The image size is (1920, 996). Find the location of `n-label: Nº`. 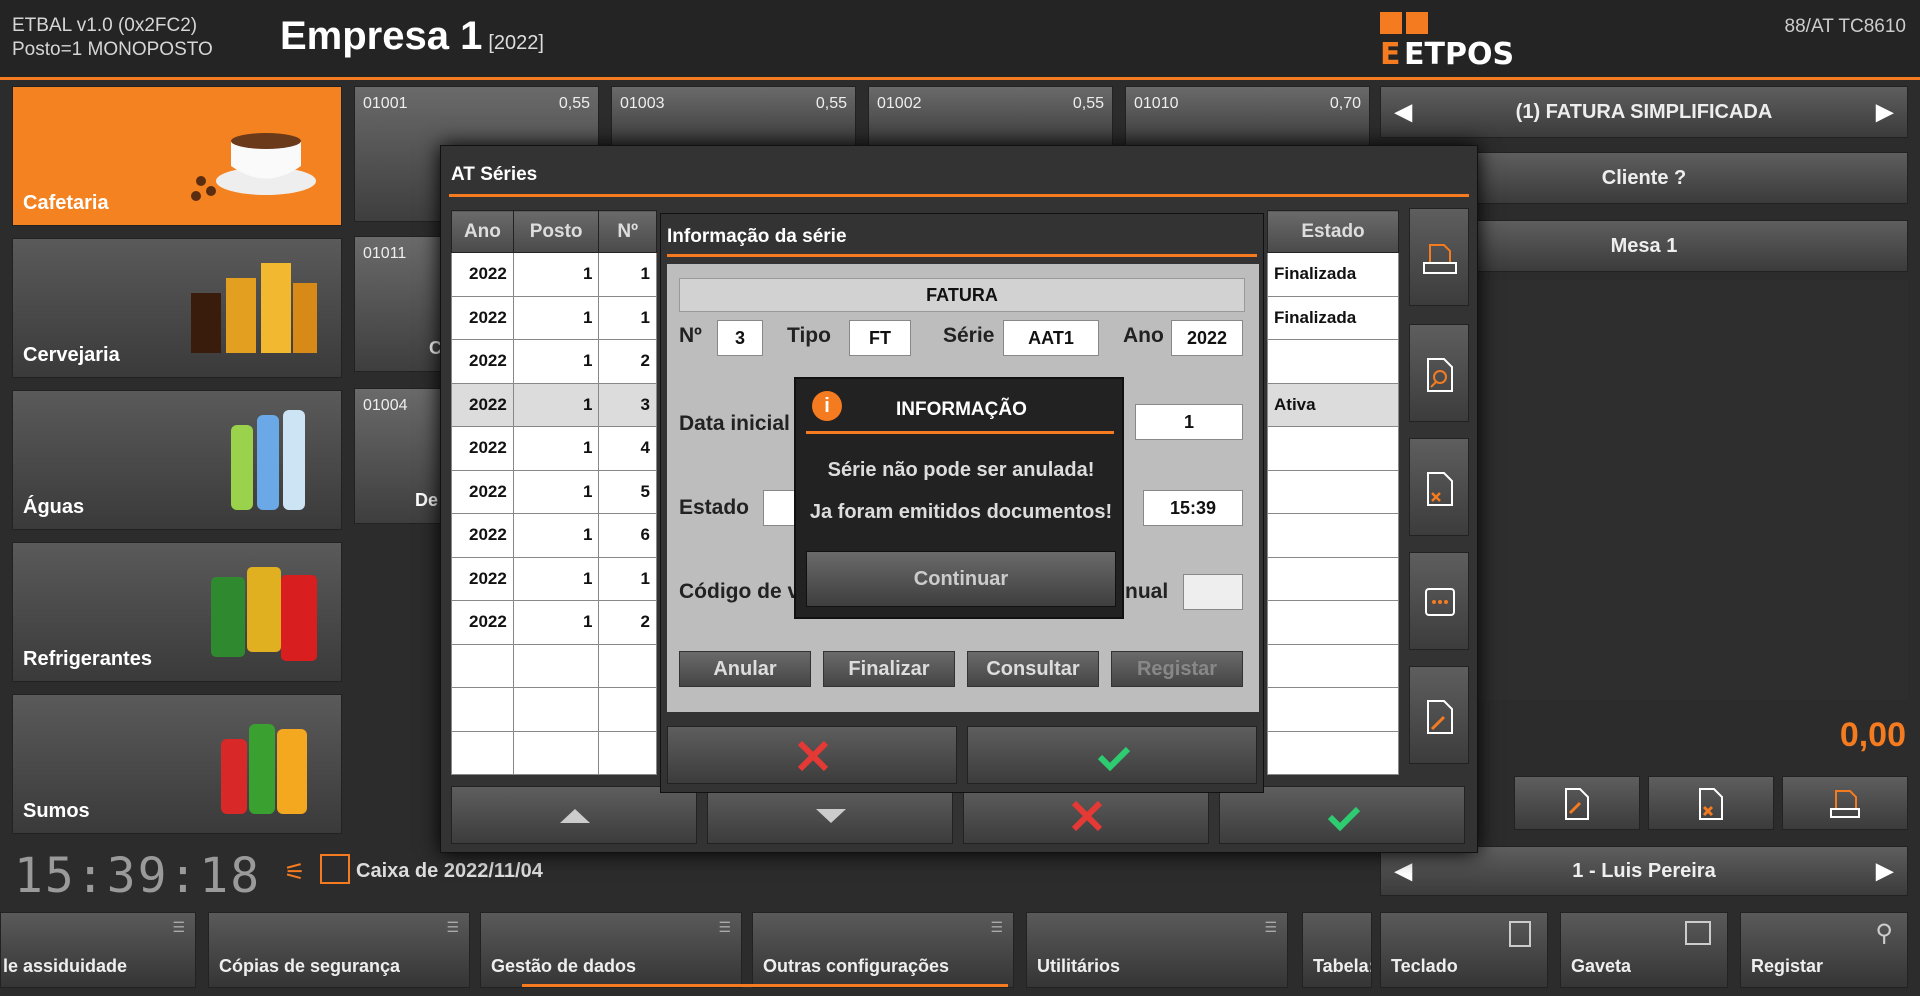

n-label: Nº is located at coordinates (690, 335).